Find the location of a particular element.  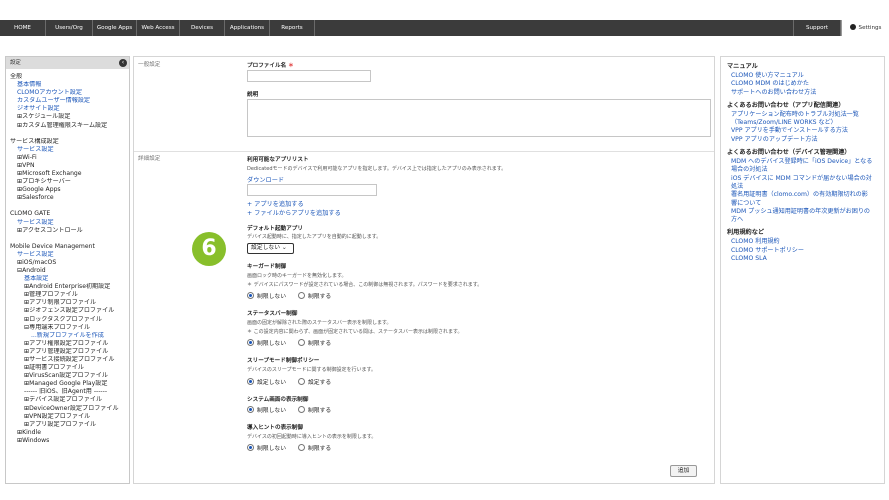

sidebar-tree-item: ⊞Google Apps is located at coordinates (69, 190).